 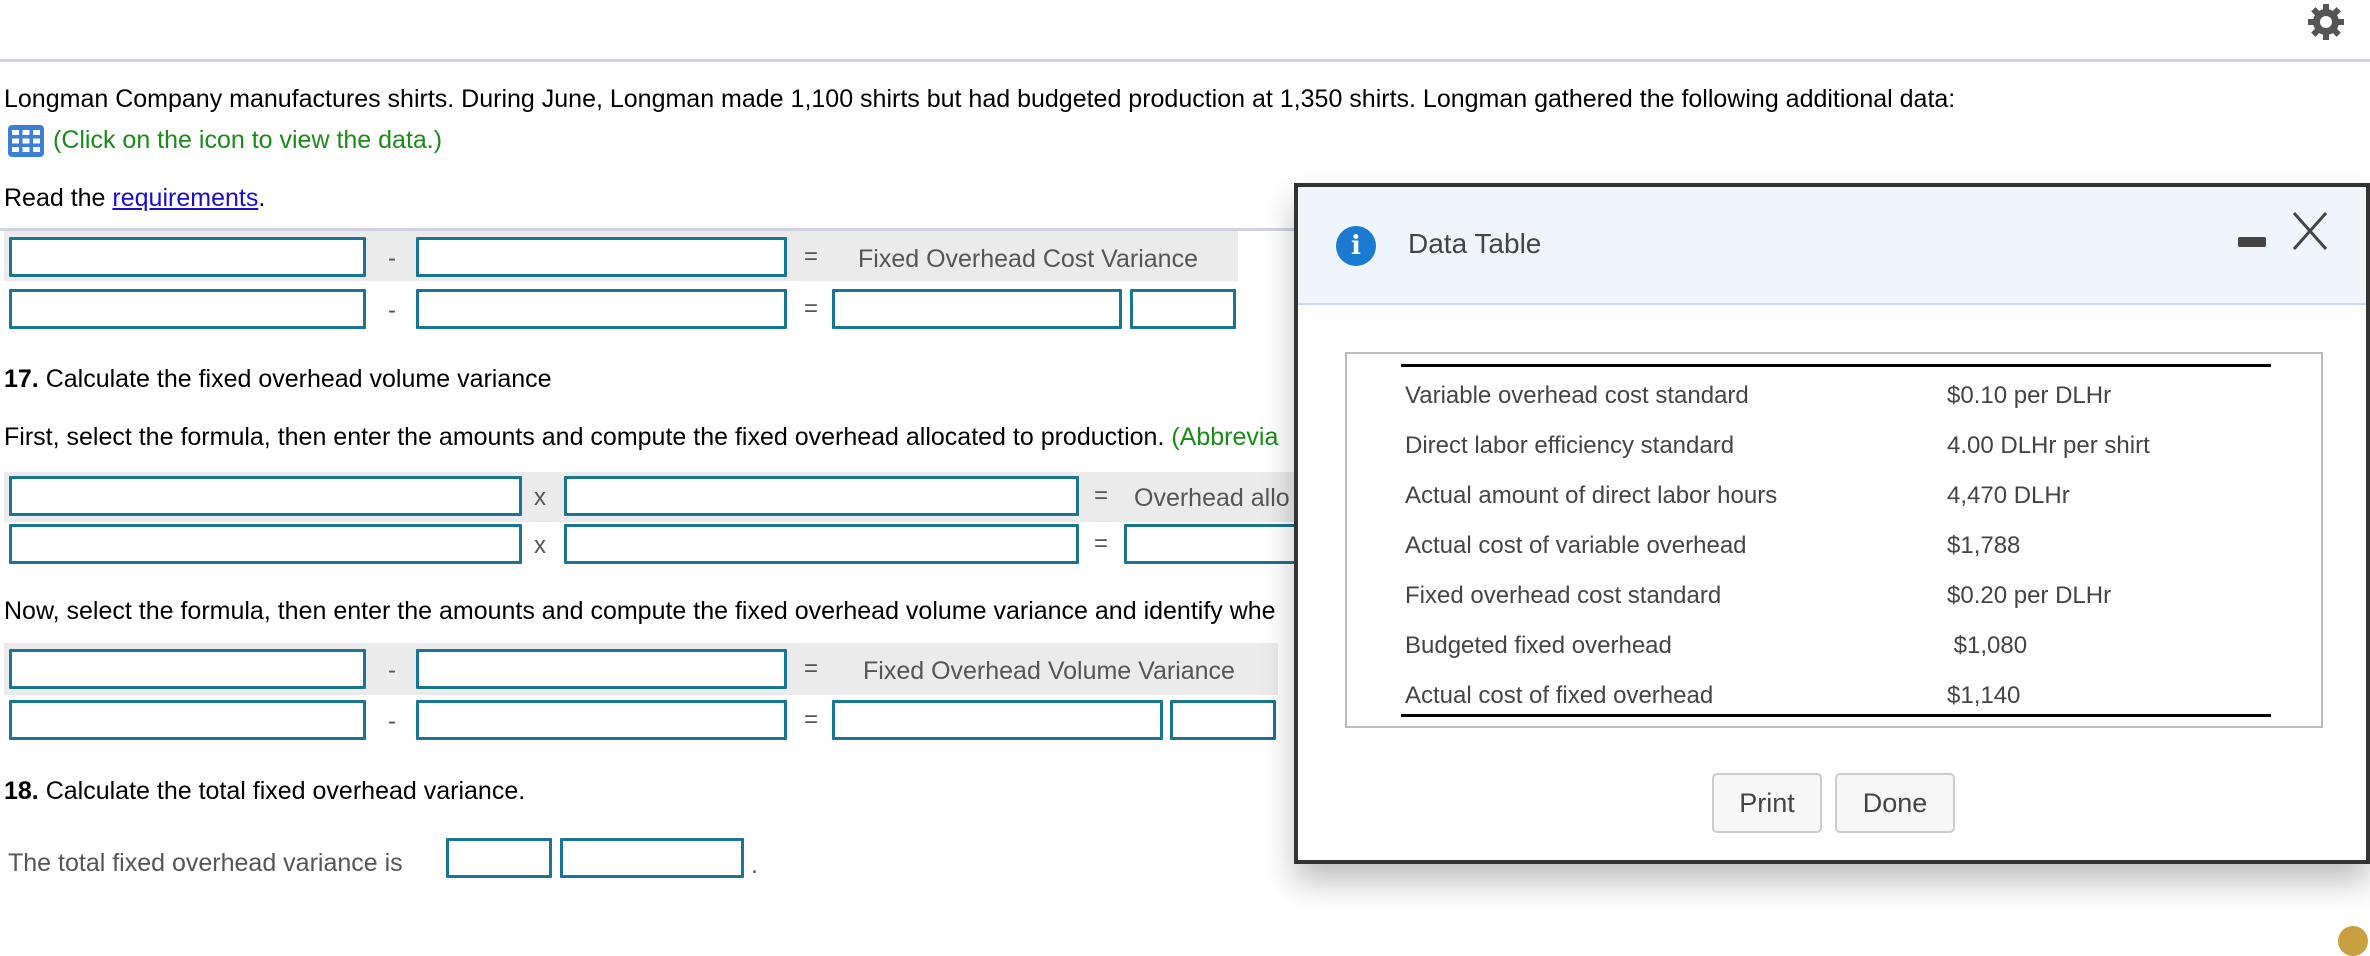 What do you see at coordinates (262, 198) in the screenshot?
I see `read-suffix: .` at bounding box center [262, 198].